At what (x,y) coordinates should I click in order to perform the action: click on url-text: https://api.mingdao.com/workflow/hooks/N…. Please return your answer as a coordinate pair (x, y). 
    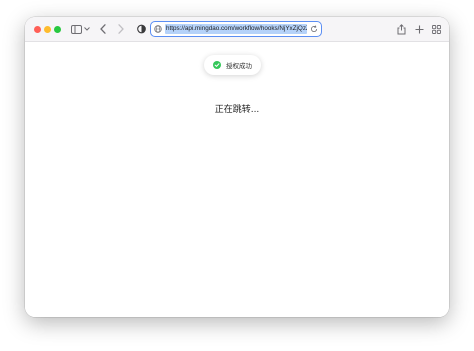
    Looking at the image, I should click on (236, 29).